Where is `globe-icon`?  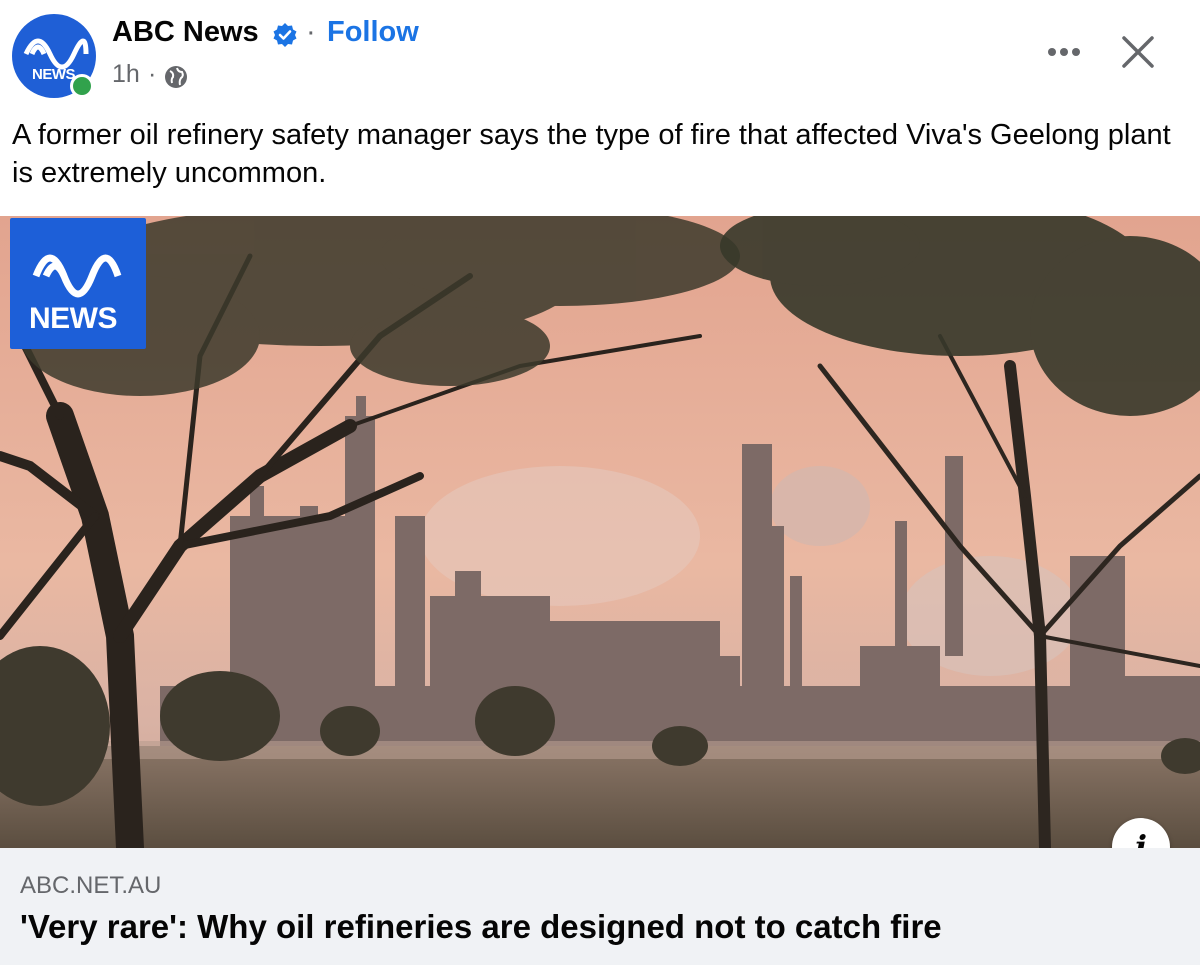 globe-icon is located at coordinates (176, 77).